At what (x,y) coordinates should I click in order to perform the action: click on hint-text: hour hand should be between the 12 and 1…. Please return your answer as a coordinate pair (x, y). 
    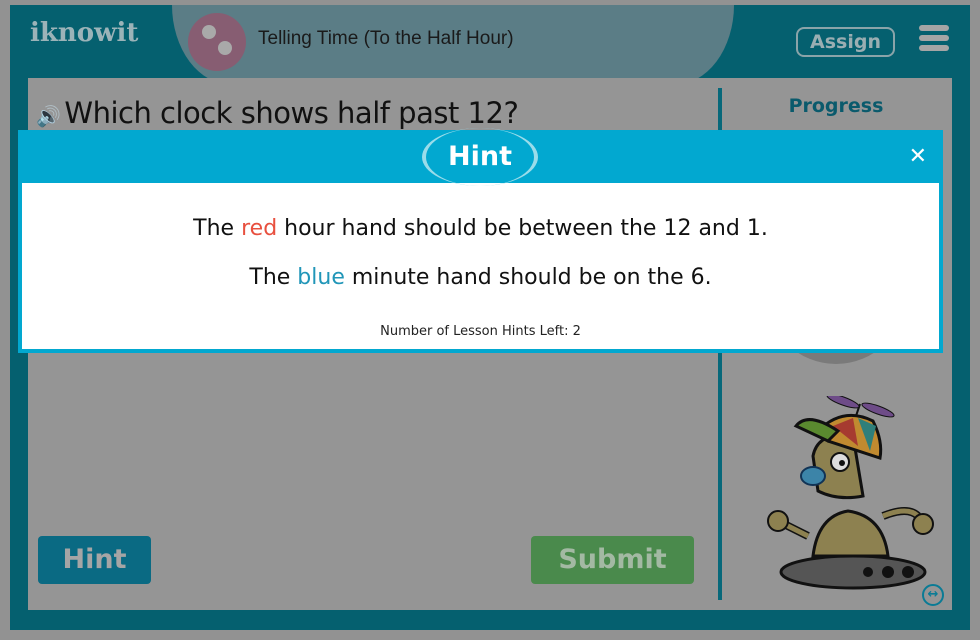
    Looking at the image, I should click on (522, 228).